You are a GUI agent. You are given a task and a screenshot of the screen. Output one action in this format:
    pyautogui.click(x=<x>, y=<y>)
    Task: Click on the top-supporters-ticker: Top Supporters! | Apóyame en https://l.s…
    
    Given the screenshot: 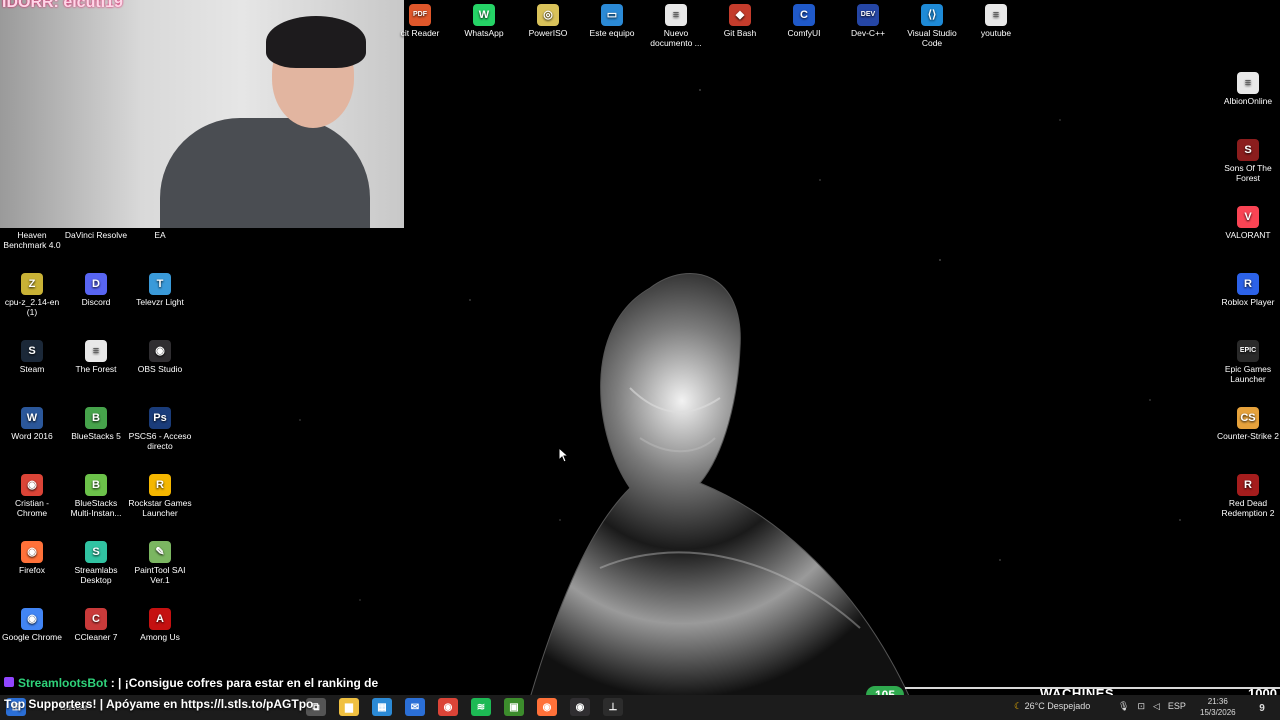 What is the action you would take?
    pyautogui.click(x=159, y=704)
    